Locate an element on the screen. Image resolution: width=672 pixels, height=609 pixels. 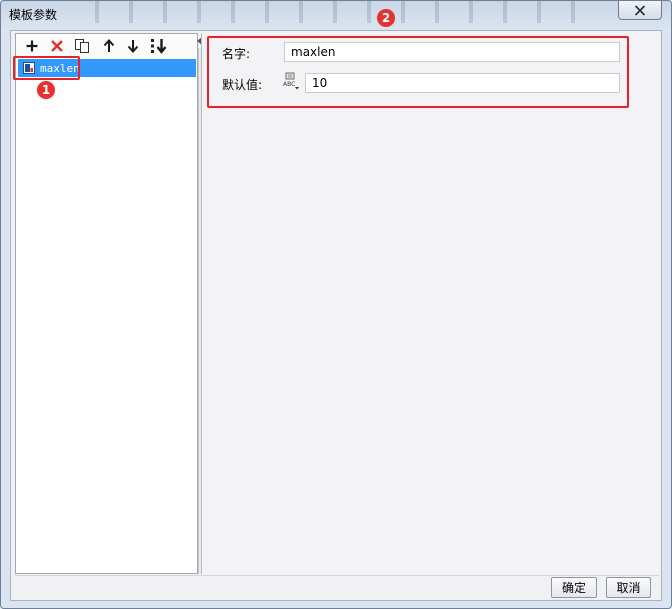
parameter-toolbar is located at coordinates (106, 46).